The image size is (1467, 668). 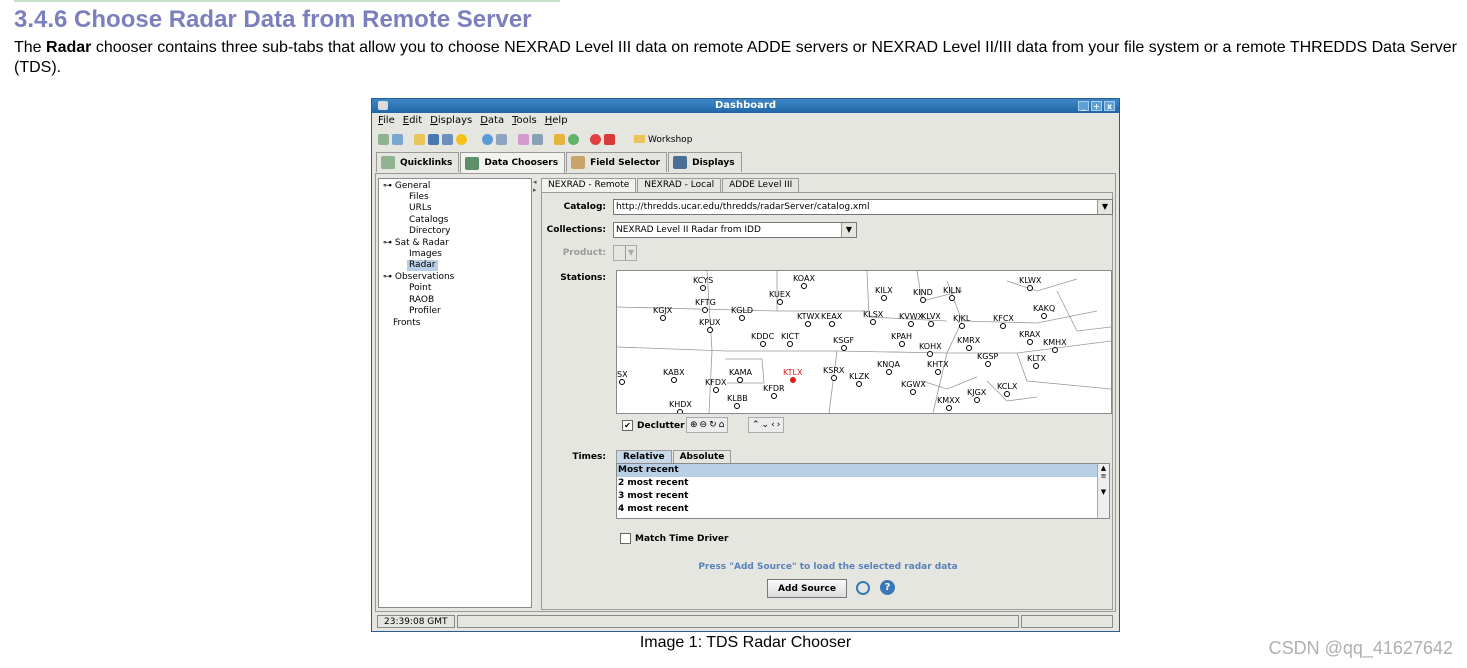 I want to click on subtab-adde-level3: ADDE Level III, so click(x=761, y=185).